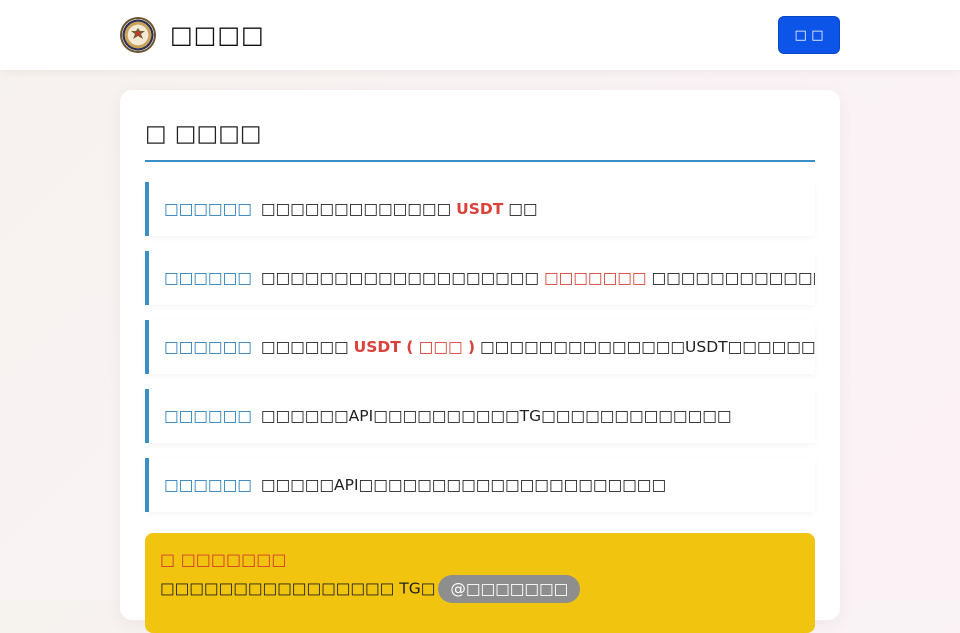 The width and height of the screenshot is (960, 633). I want to click on seal-logo, so click(138, 35).